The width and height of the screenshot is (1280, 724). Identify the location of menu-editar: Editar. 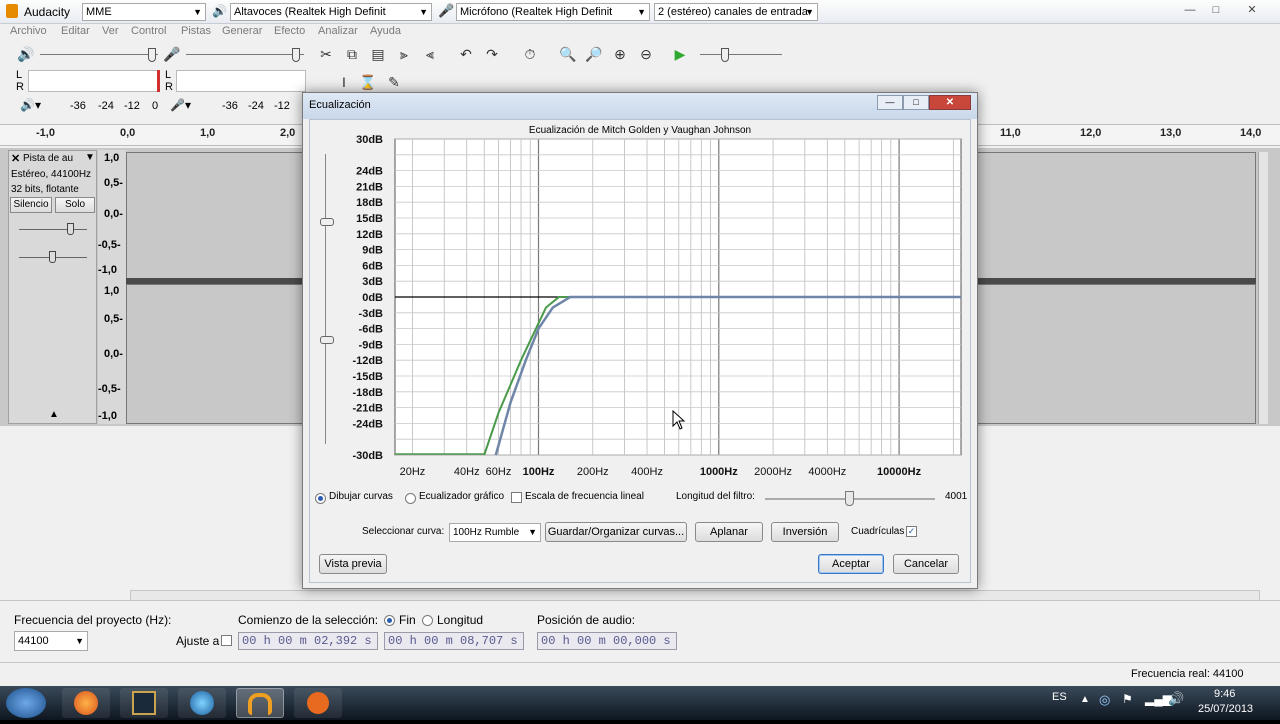
(75, 31).